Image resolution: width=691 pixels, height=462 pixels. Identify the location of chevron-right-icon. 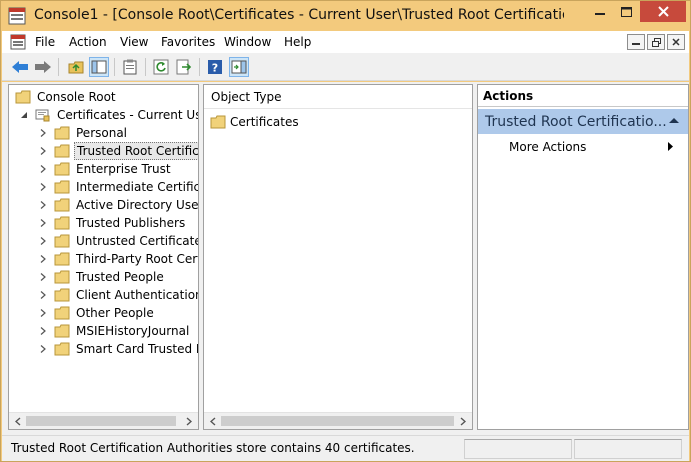
(671, 146).